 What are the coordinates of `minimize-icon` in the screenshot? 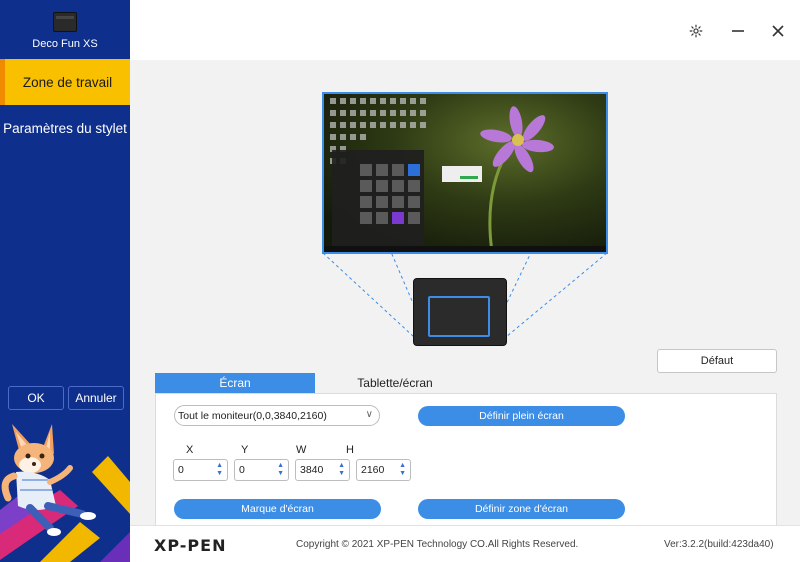 It's located at (738, 31).